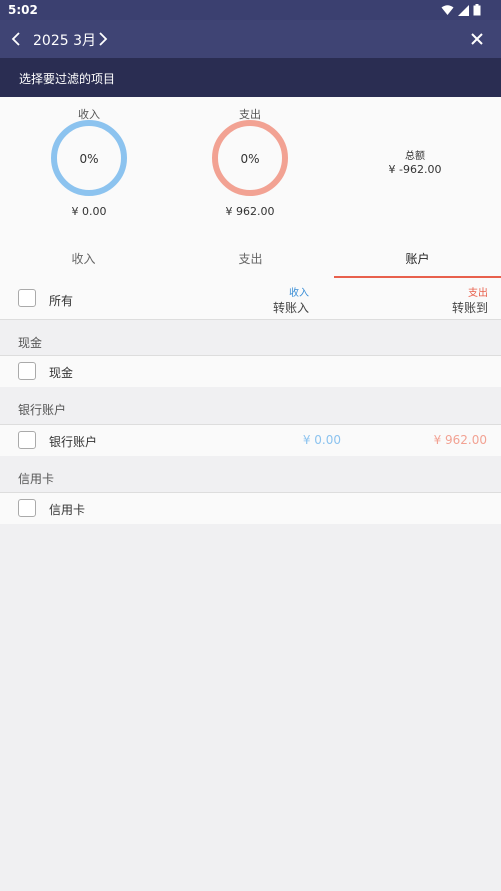 The height and width of the screenshot is (891, 501). What do you see at coordinates (250, 474) in the screenshot?
I see `section-credit: 信用卡` at bounding box center [250, 474].